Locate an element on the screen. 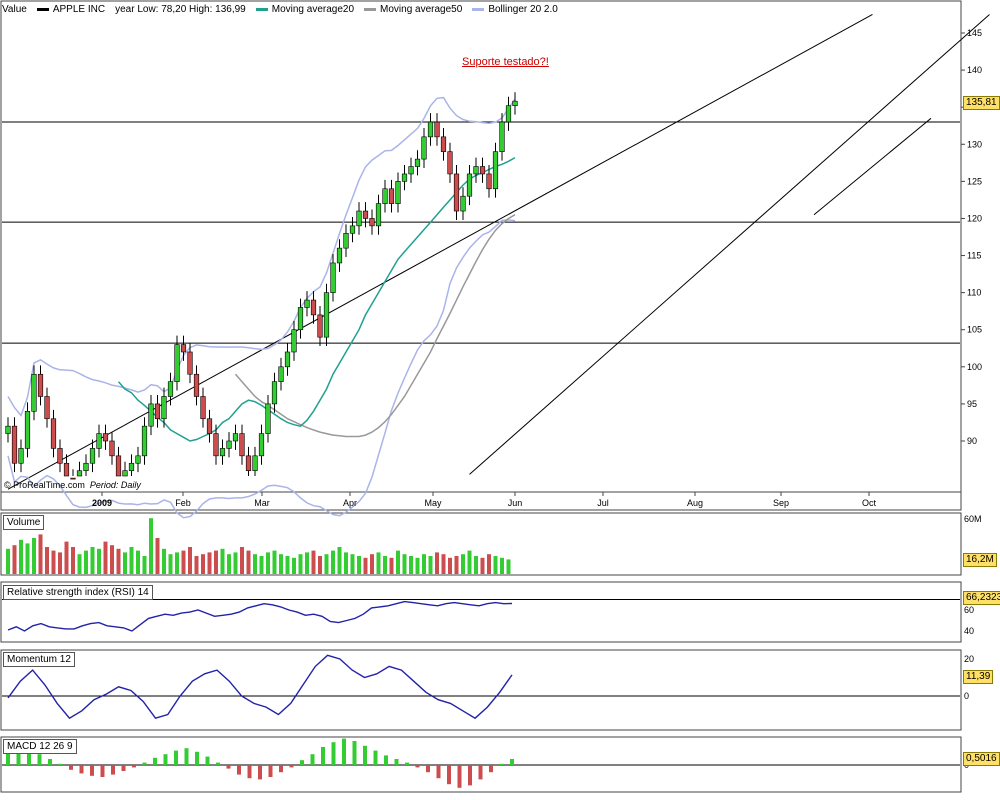 This screenshot has height=800, width=1000. copyright-text: © ProRealTime.com is located at coordinates (44, 485).